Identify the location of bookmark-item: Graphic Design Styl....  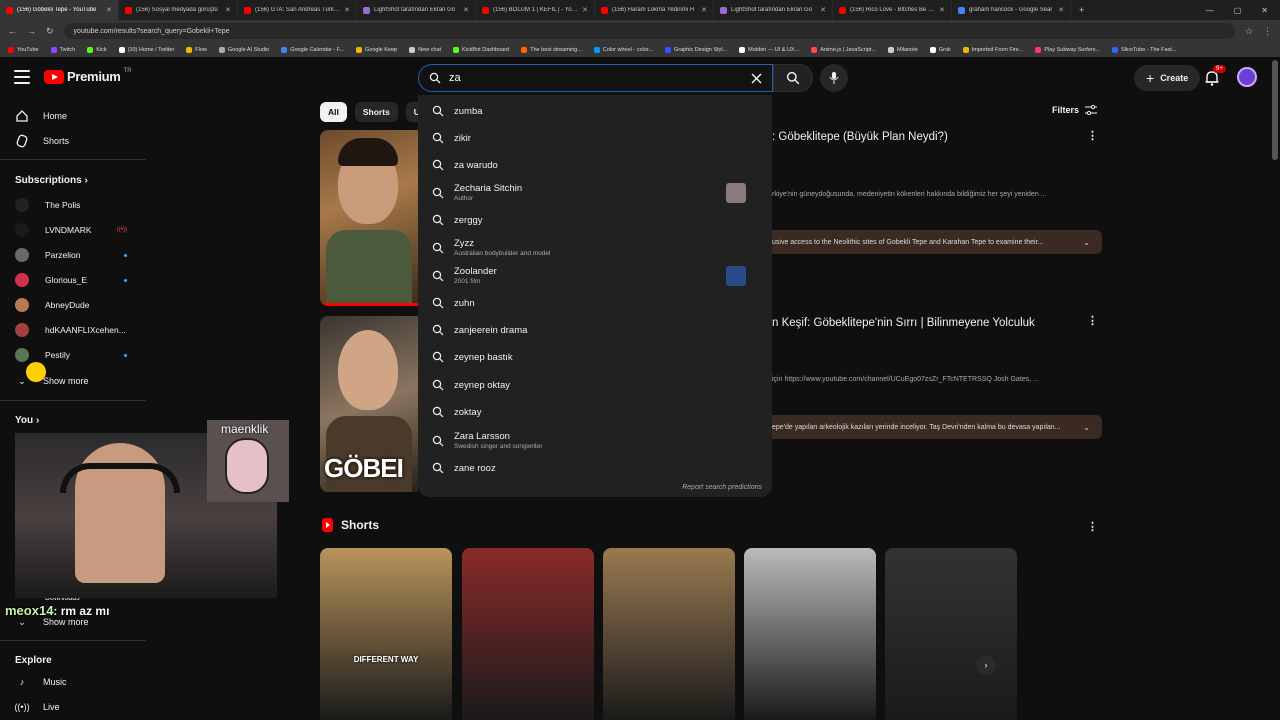
(695, 49).